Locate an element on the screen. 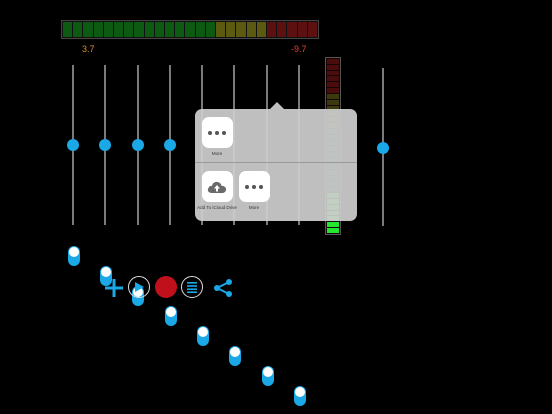 This screenshot has width=552, height=414. record-button is located at coordinates (166, 287).